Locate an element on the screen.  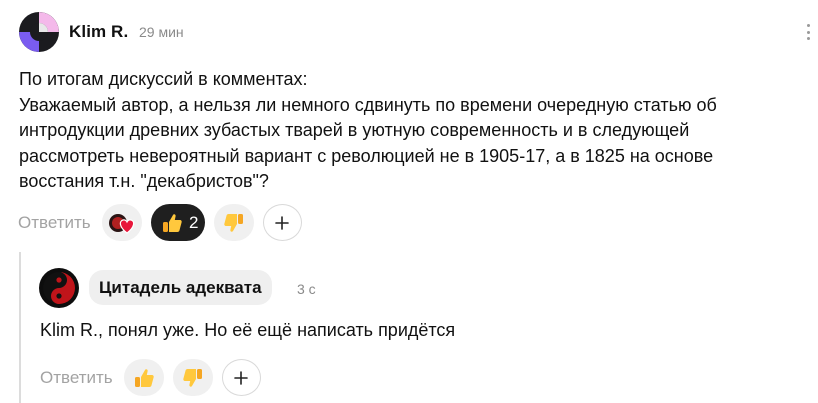
like-button is located at coordinates (143, 377).